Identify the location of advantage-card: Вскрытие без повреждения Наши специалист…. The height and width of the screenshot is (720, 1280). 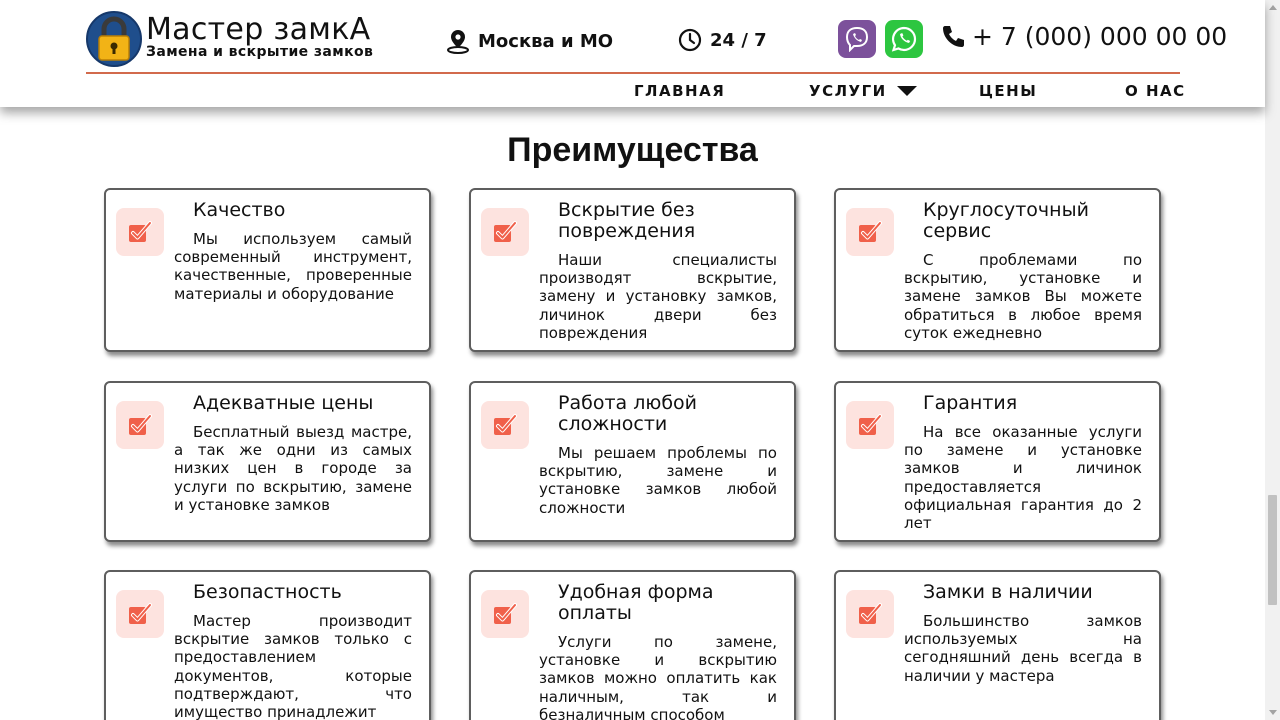
(632, 270).